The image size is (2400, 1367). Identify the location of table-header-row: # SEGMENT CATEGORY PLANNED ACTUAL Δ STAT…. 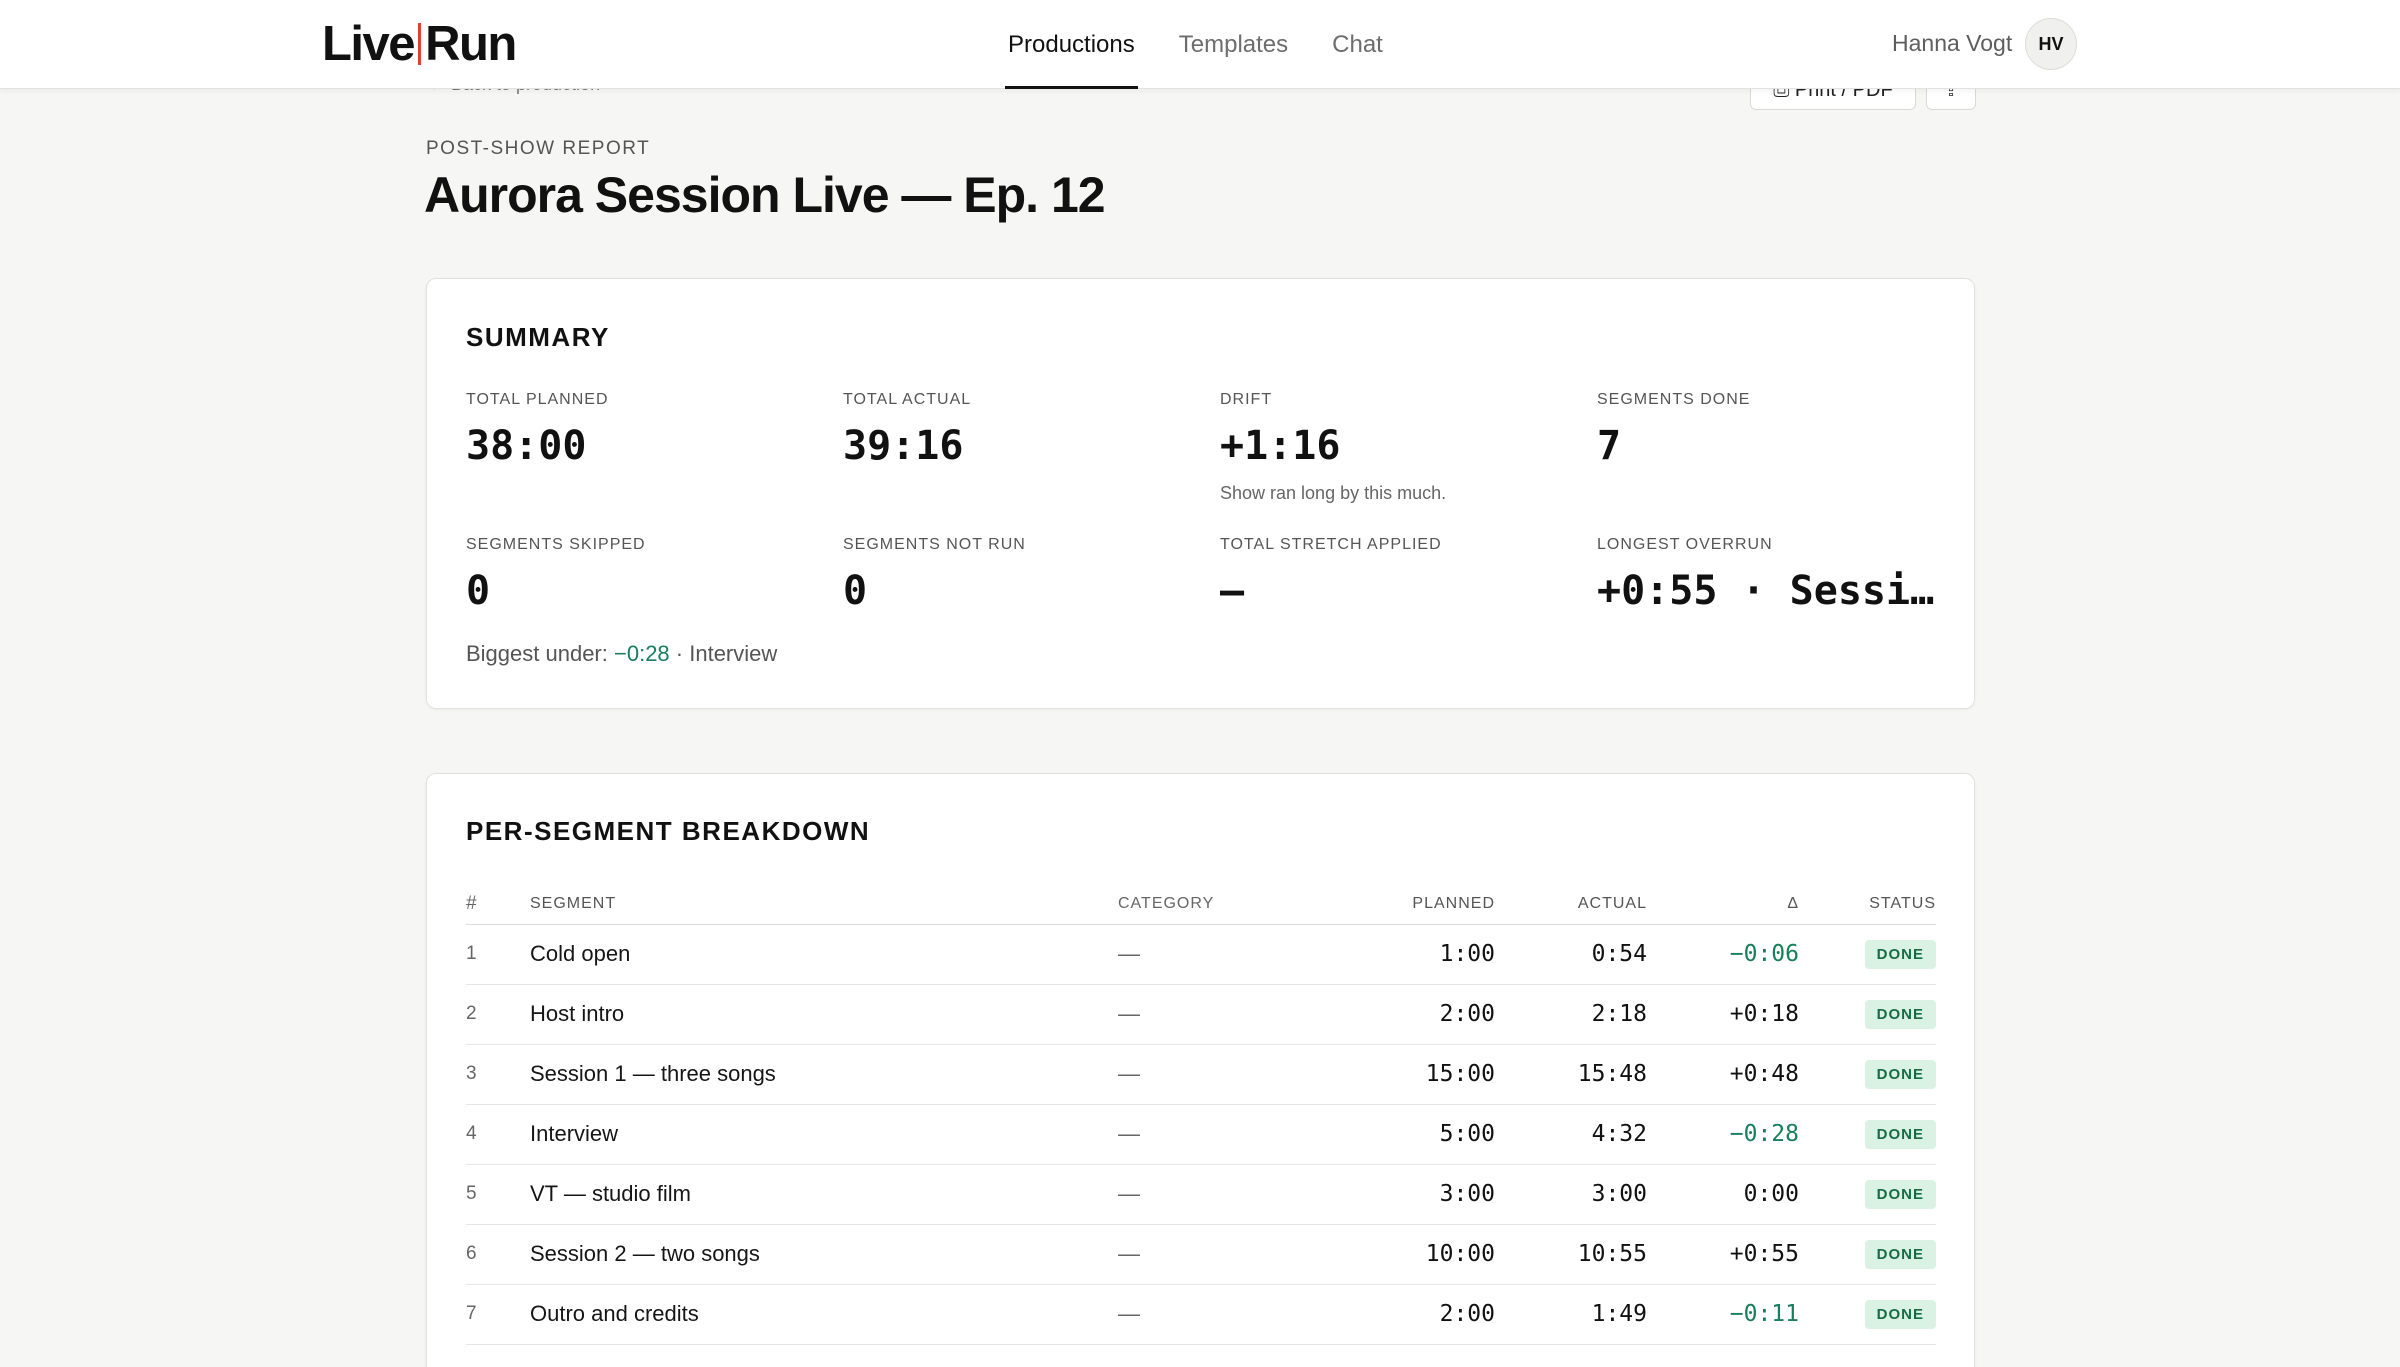
(1201, 904).